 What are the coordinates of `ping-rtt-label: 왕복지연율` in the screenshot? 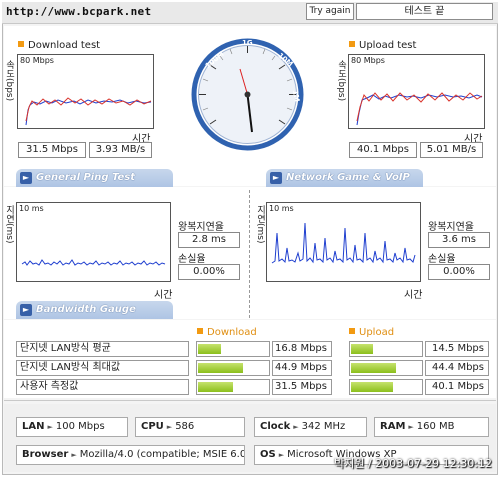 It's located at (201, 227).